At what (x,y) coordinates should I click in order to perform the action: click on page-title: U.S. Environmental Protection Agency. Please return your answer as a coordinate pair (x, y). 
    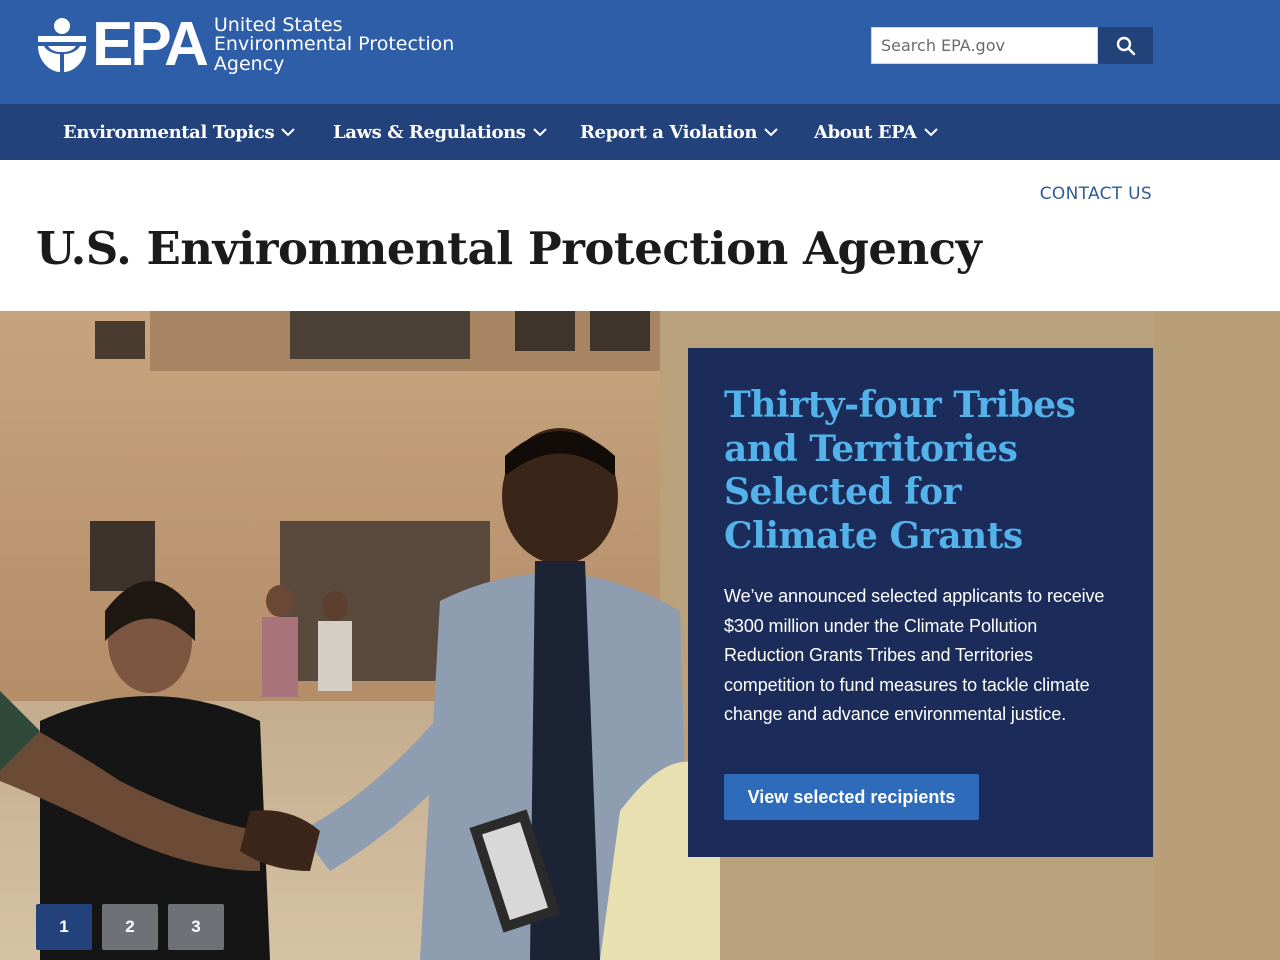
    Looking at the image, I should click on (509, 248).